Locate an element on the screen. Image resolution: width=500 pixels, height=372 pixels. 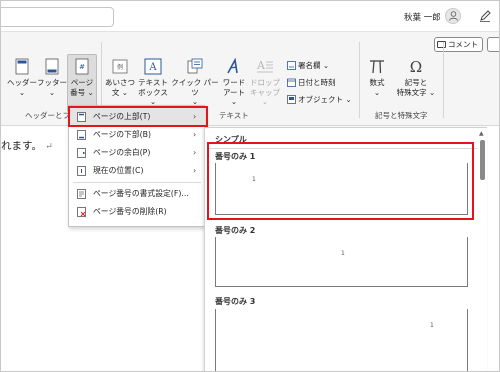
equation-button: 数式 ⌄ is located at coordinates (377, 77).